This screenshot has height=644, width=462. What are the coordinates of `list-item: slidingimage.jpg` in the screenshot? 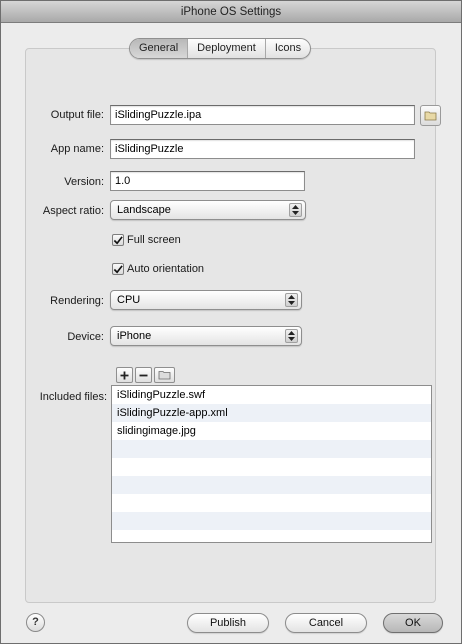 It's located at (271, 431).